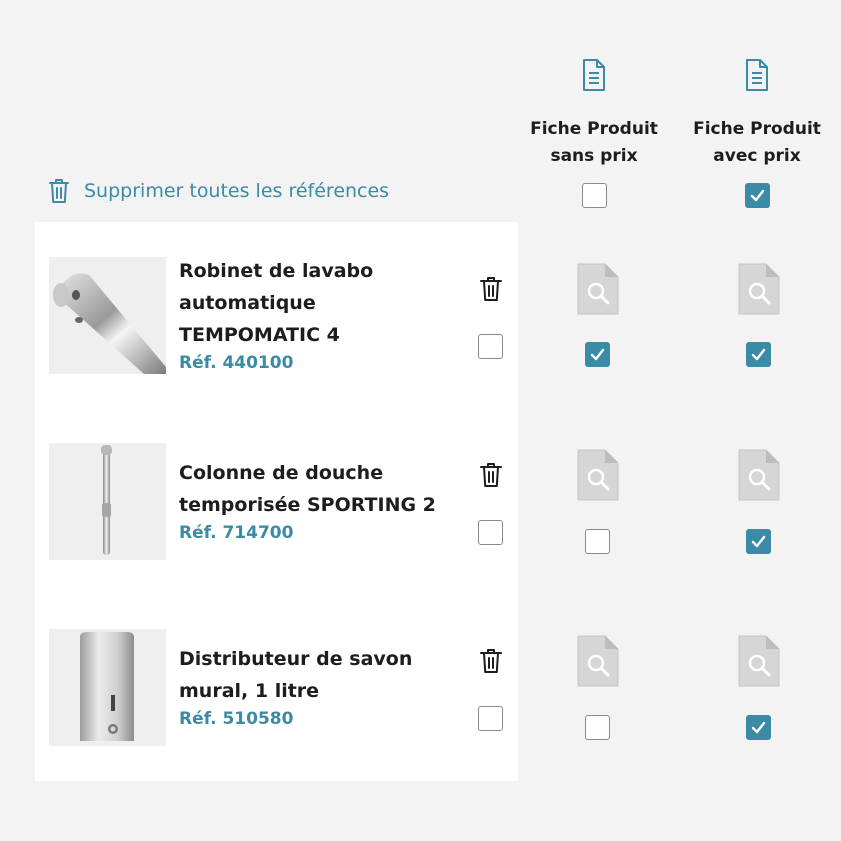 Image resolution: width=841 pixels, height=841 pixels. Describe the element at coordinates (296, 675) in the screenshot. I see `product-name: Distributeur de savon mural, 1 litre` at that location.